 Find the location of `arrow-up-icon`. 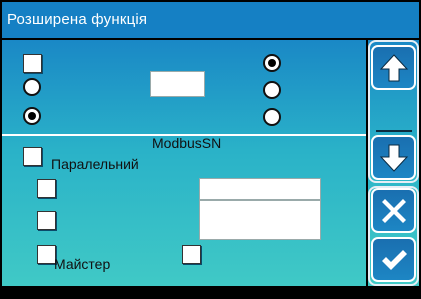

arrow-up-icon is located at coordinates (394, 68).